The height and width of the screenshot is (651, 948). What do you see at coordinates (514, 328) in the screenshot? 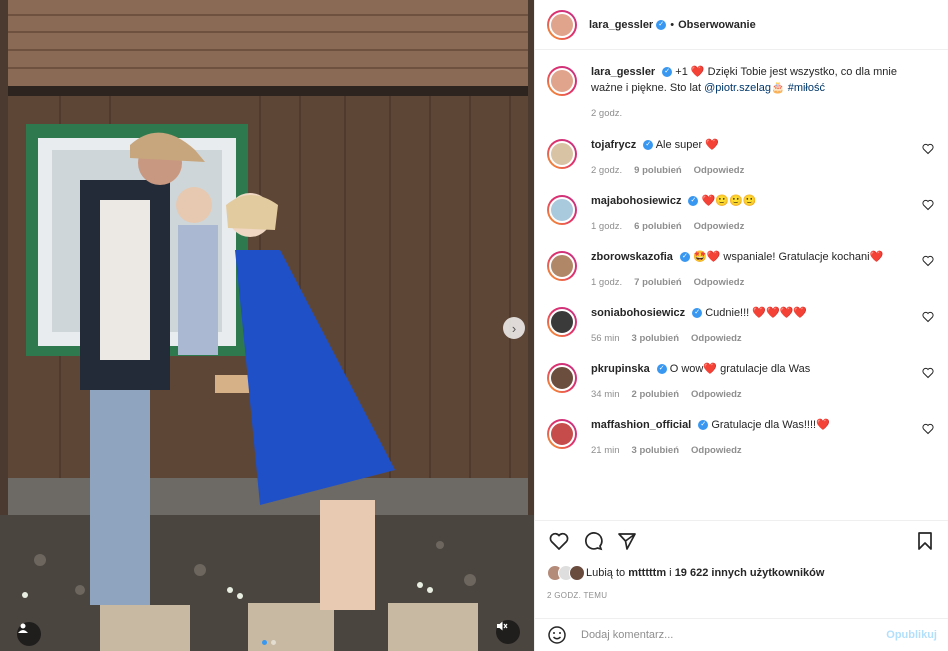
I see `next-media-button: ›` at bounding box center [514, 328].